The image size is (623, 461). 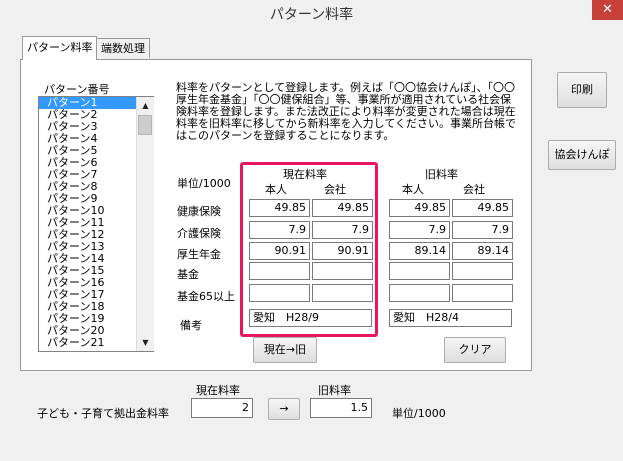 I want to click on child-unit-label: 単位/1000, so click(x=419, y=413).